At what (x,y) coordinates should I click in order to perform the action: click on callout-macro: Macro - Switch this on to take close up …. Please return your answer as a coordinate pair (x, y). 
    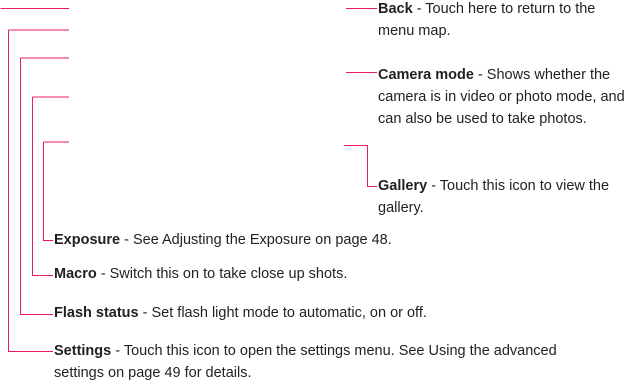
    Looking at the image, I should click on (334, 274).